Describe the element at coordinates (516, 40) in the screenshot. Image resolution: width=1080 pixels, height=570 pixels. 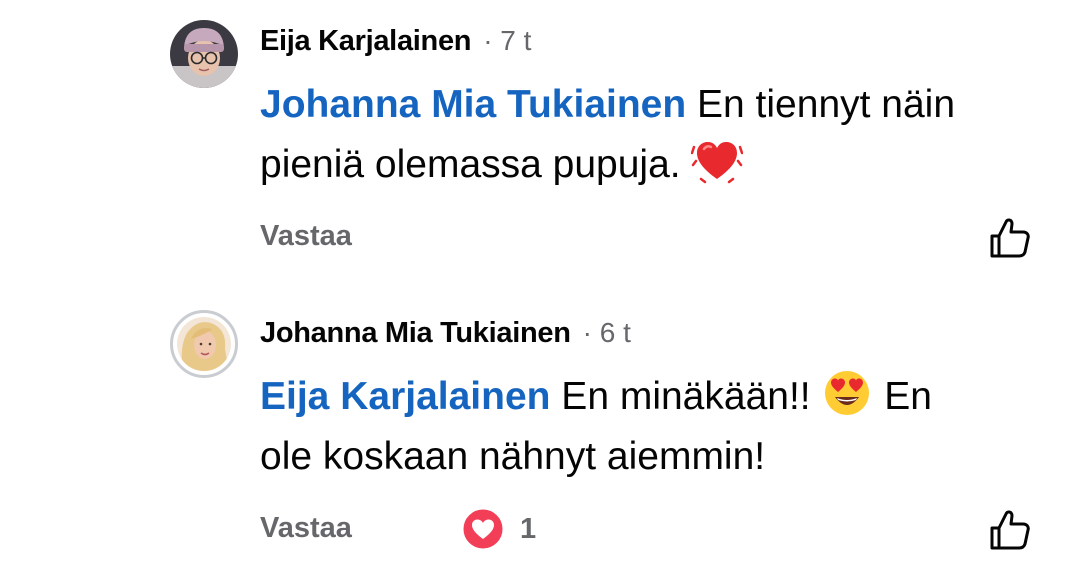
I see `time-value: 7 t` at that location.